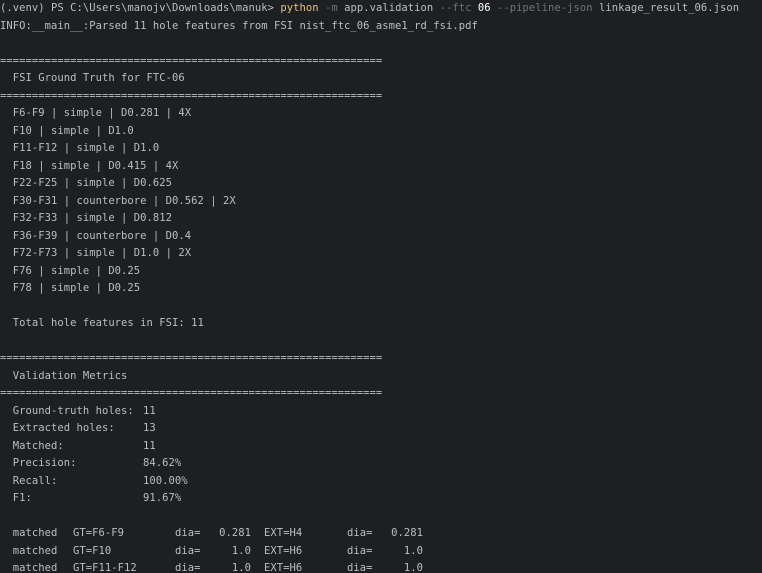  Describe the element at coordinates (89, 165) in the screenshot. I see `feature-line: F18 | simple | D0.415 | 4X` at that location.